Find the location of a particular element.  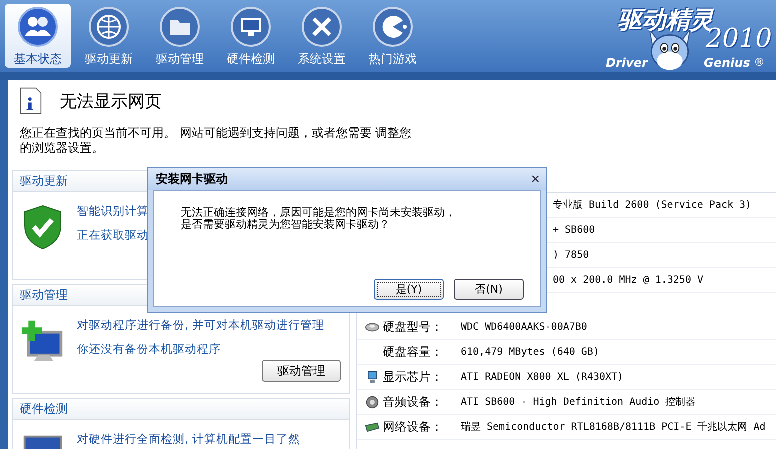

network-card-icon is located at coordinates (372, 427).